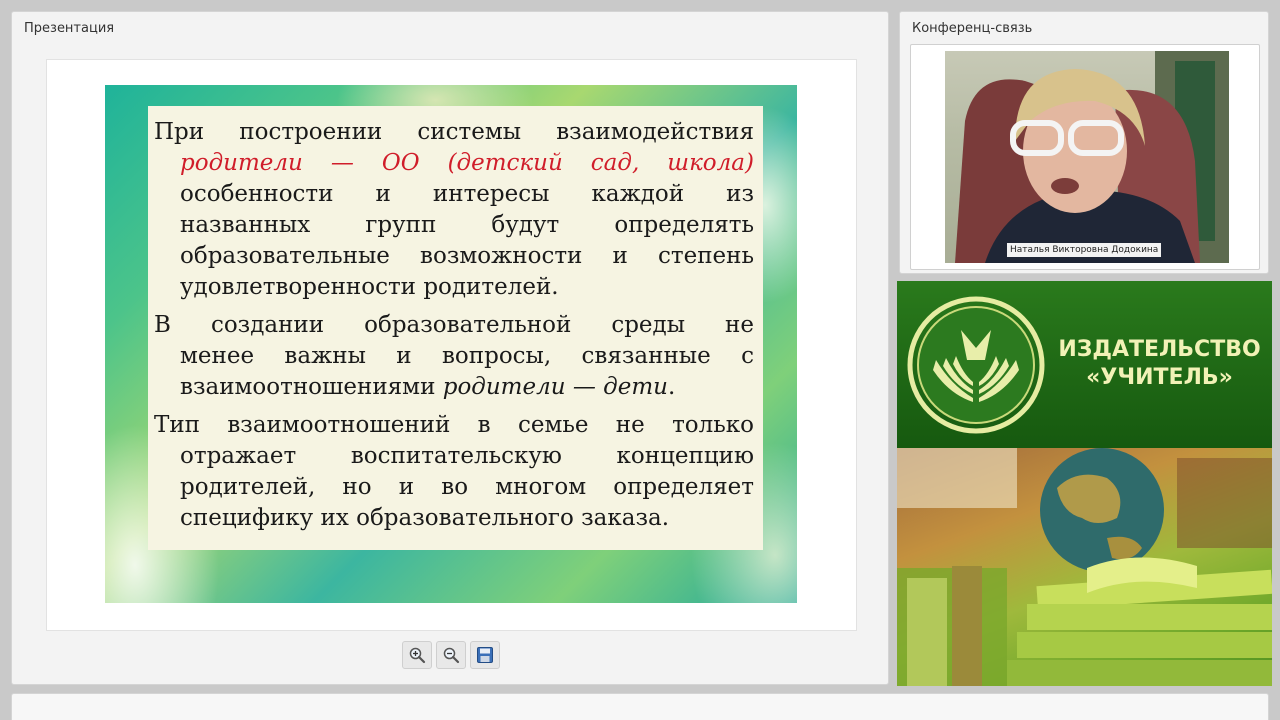 The image size is (1280, 720). I want to click on publisher-banner: ИЗДАТЕЛЬСТВО «УЧИТЕЛЬ», so click(1084, 364).